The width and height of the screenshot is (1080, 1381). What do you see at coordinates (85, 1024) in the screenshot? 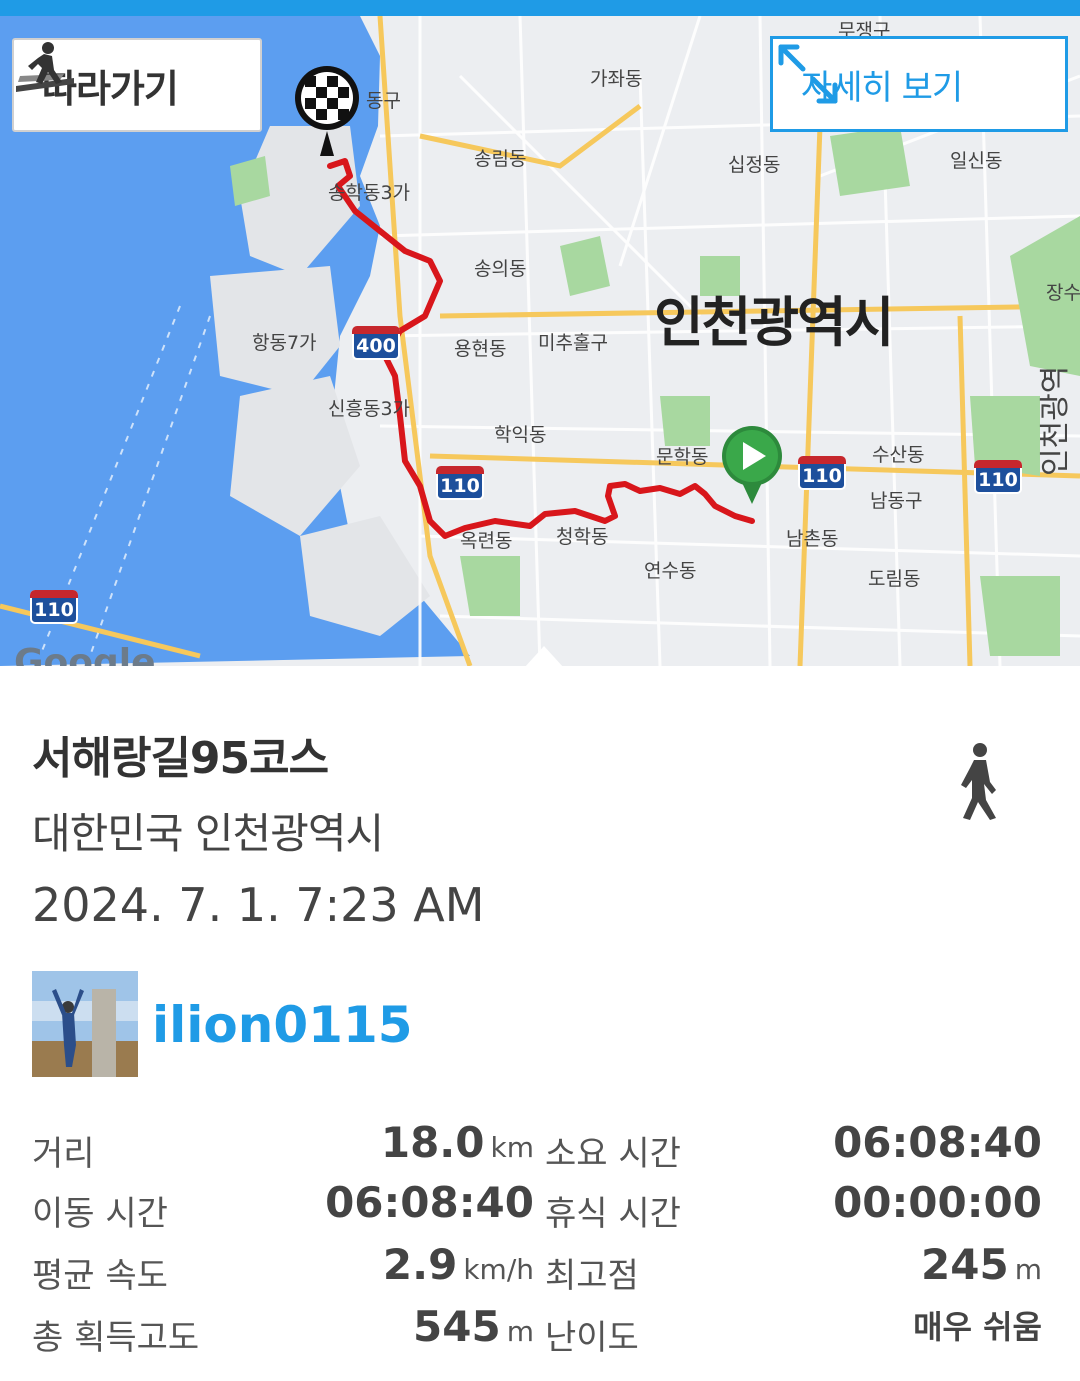
I see `avatar` at bounding box center [85, 1024].